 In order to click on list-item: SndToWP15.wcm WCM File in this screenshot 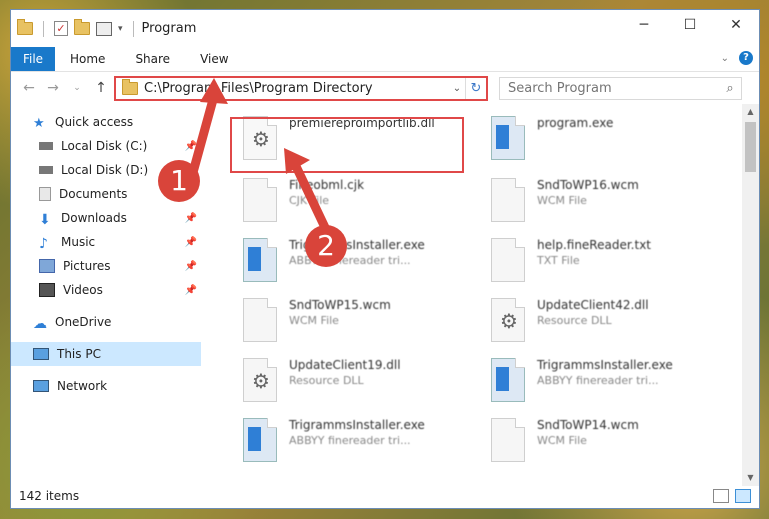, I will do `click(351, 322)`.